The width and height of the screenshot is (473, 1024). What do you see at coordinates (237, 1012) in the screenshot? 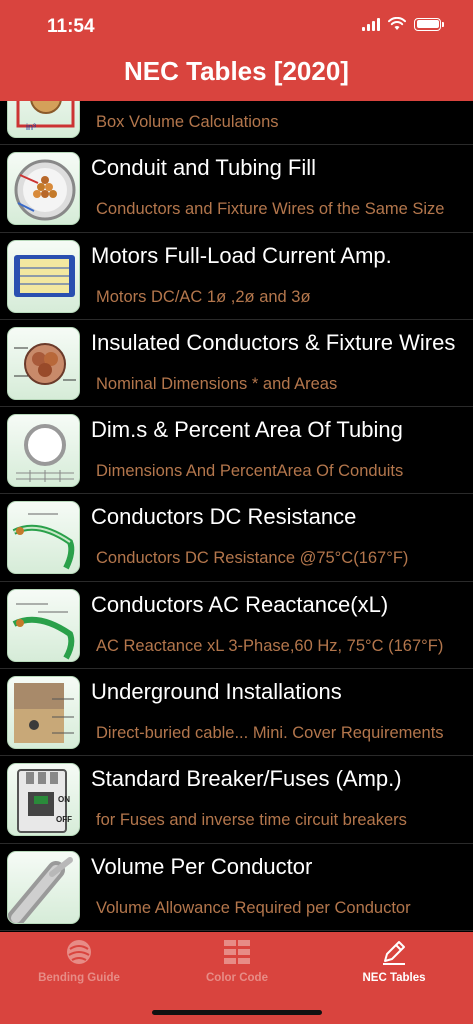
I see `home-indicator` at bounding box center [237, 1012].